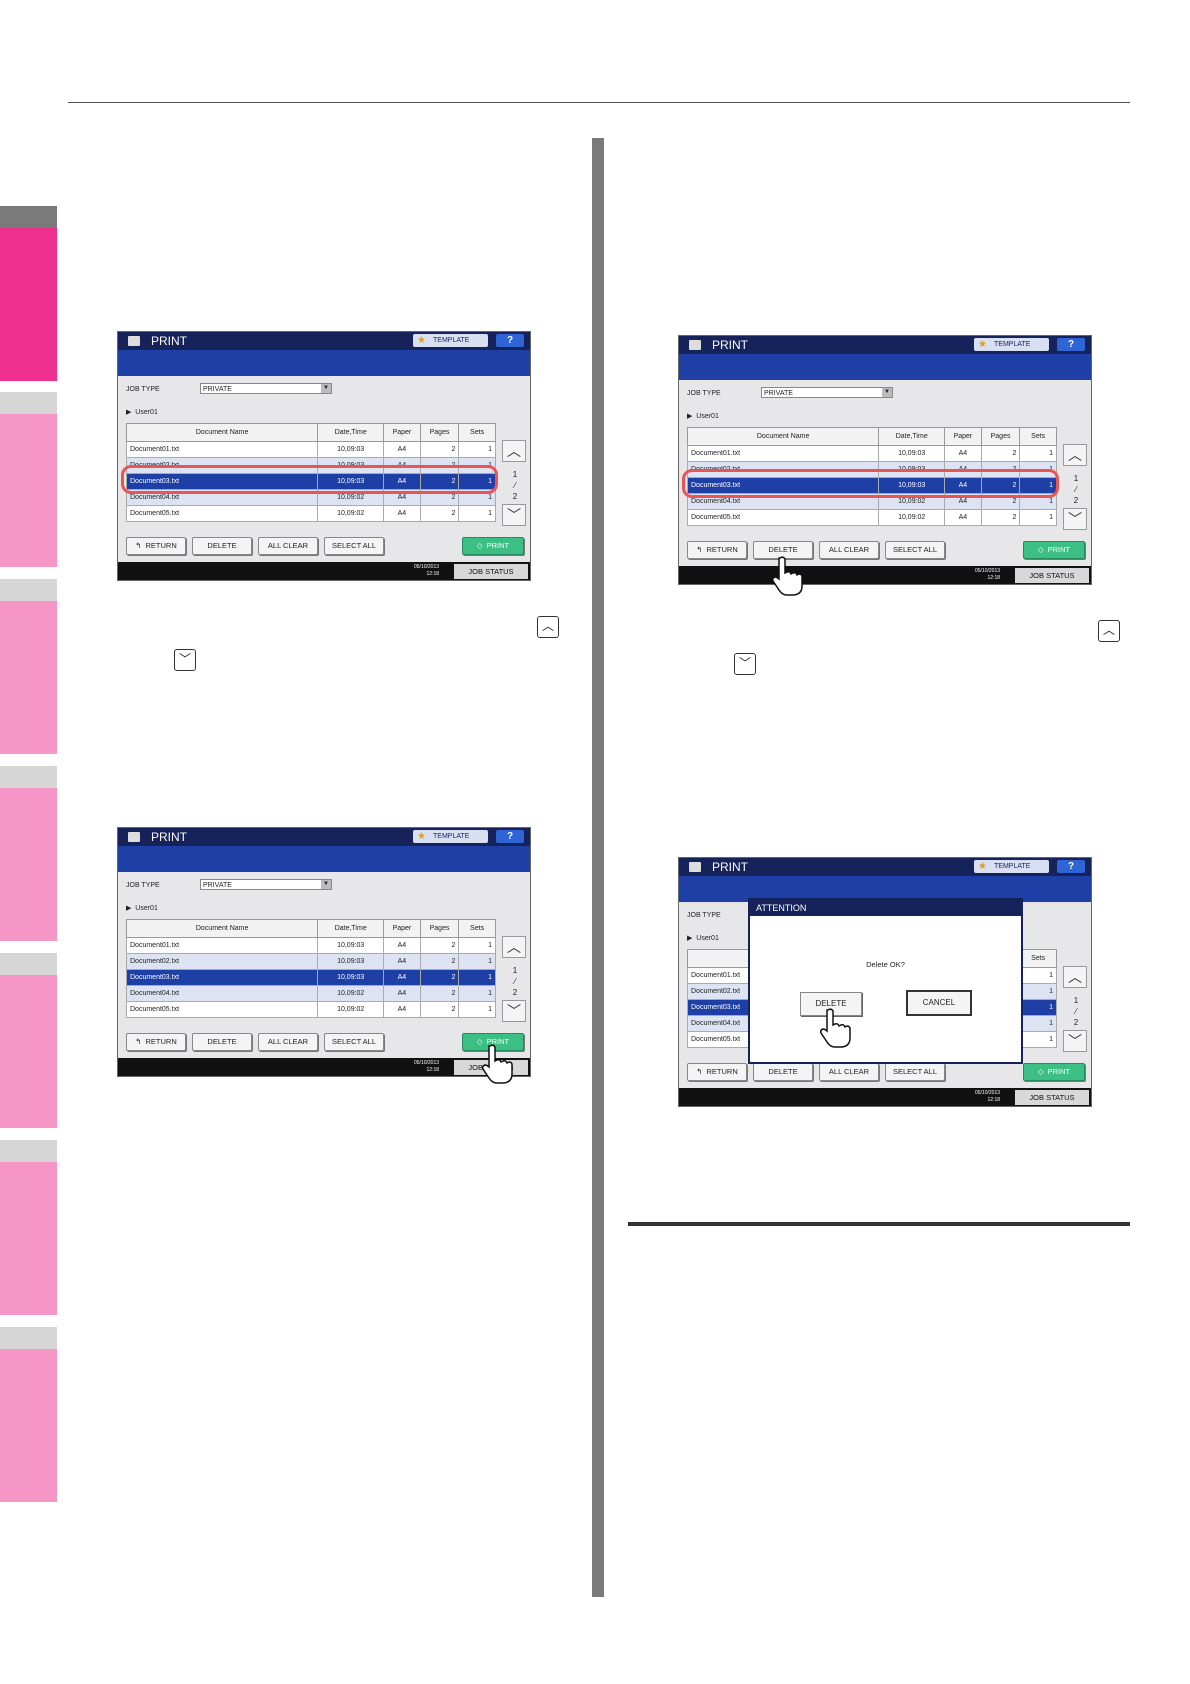 This screenshot has height=1684, width=1190. I want to click on side-tab-top, so click(28, 777).